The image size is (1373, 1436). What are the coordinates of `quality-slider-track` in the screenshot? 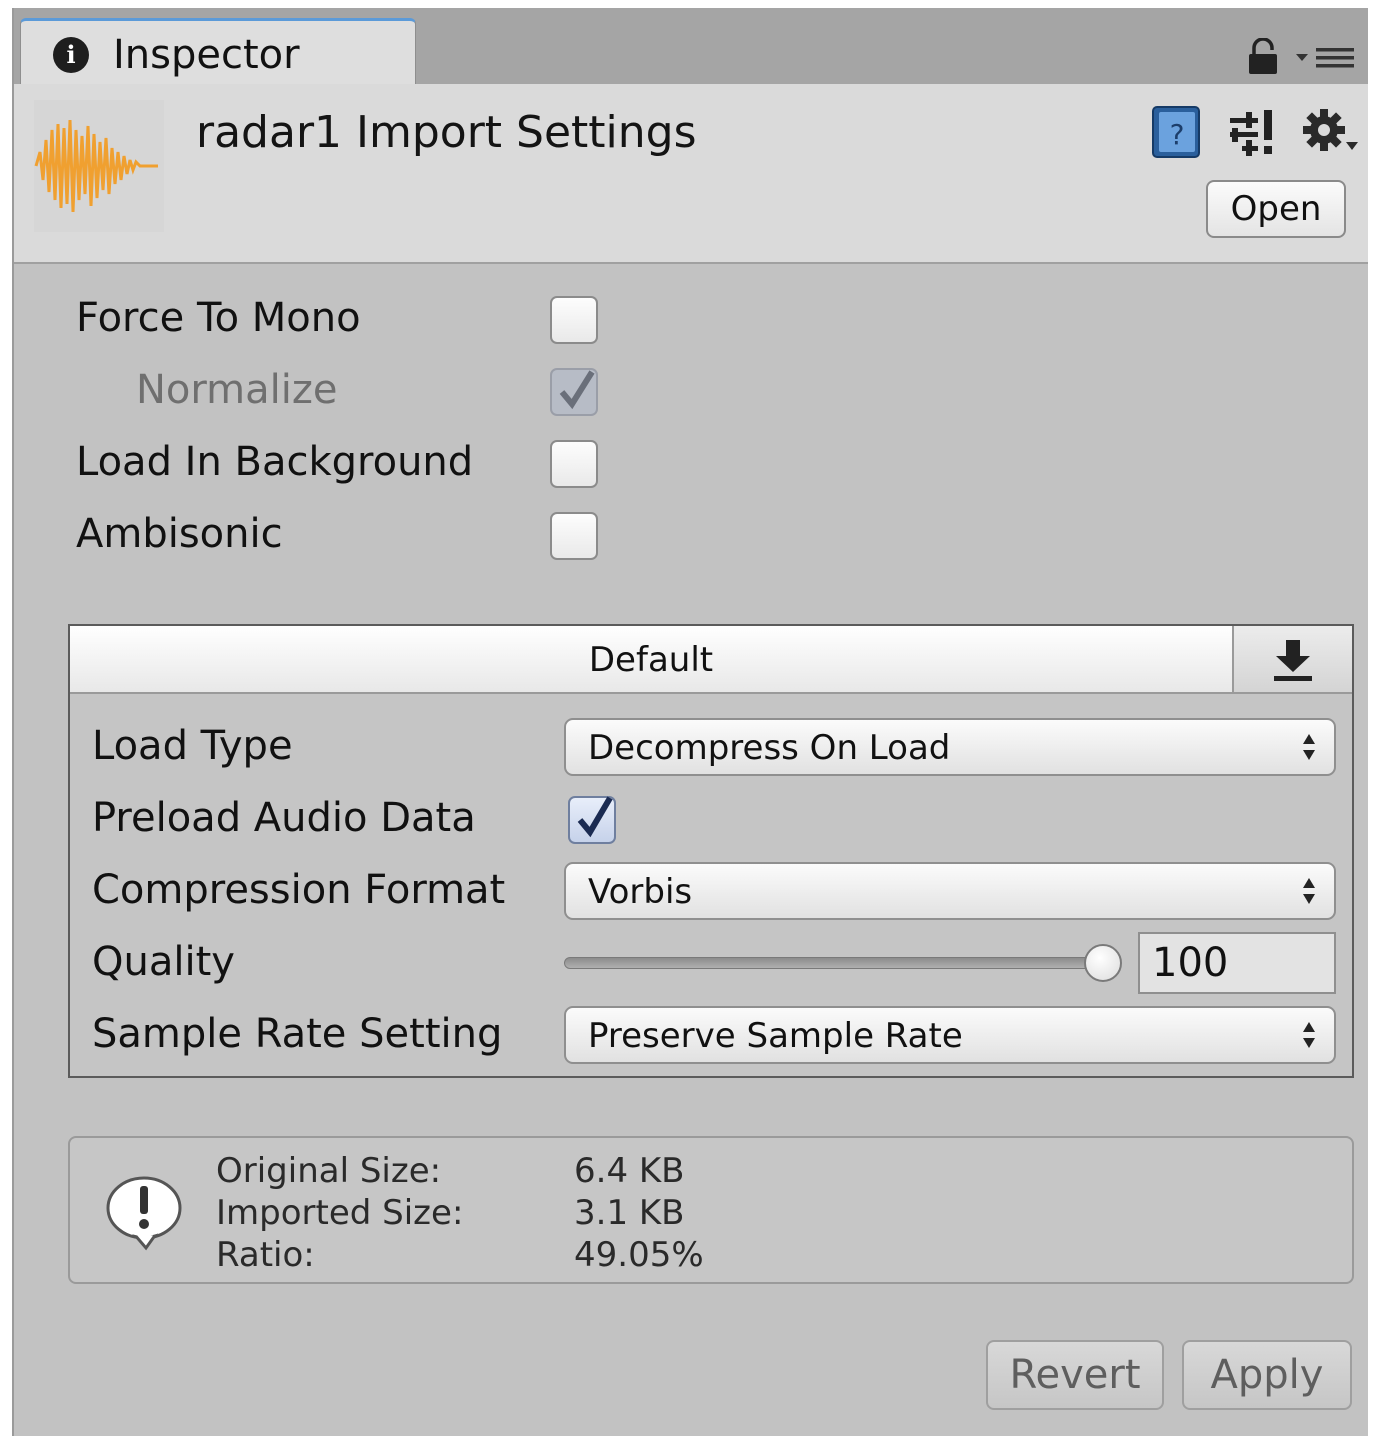 It's located at (834, 963).